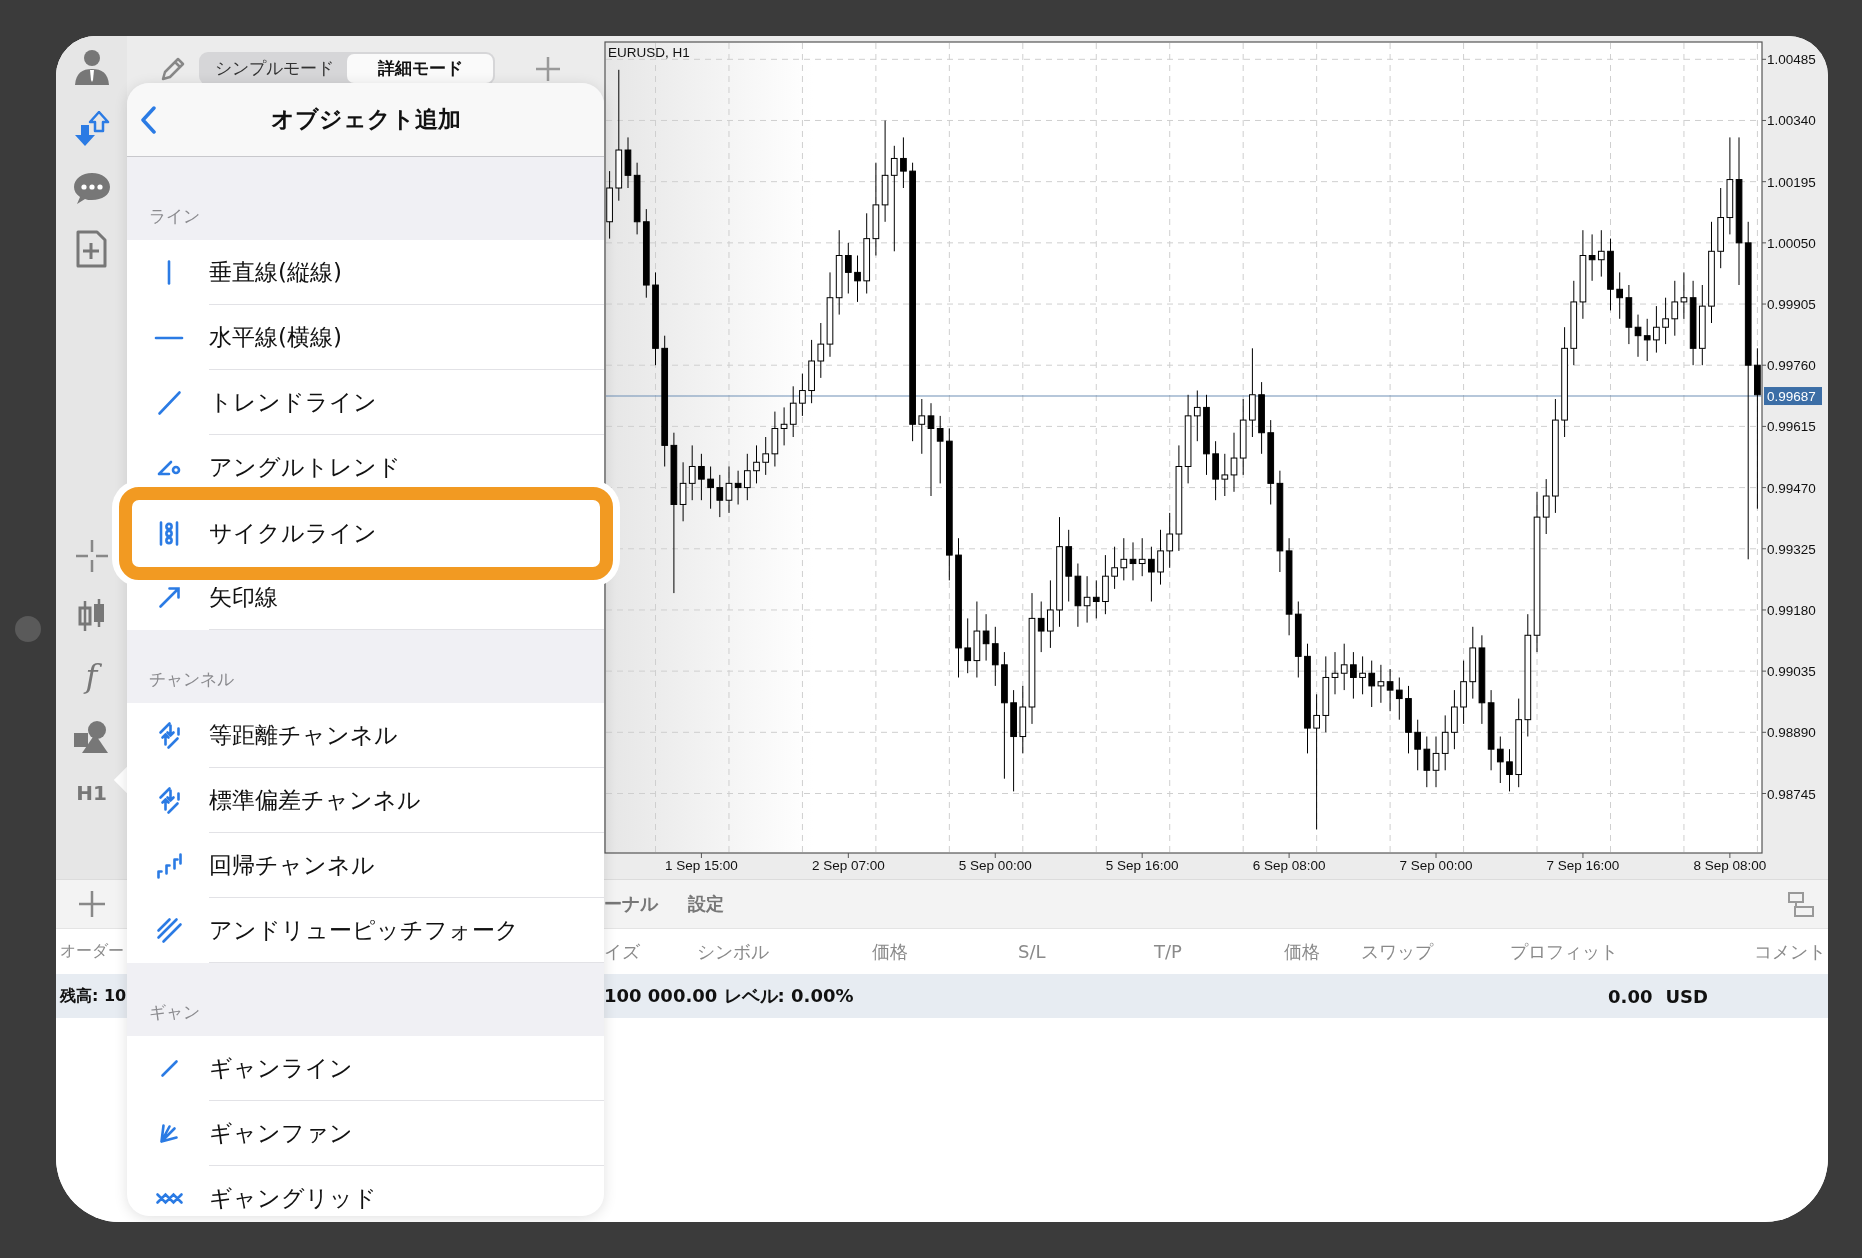 This screenshot has width=1862, height=1258. Describe the element at coordinates (173, 68) in the screenshot. I see `pencil-icon` at that location.